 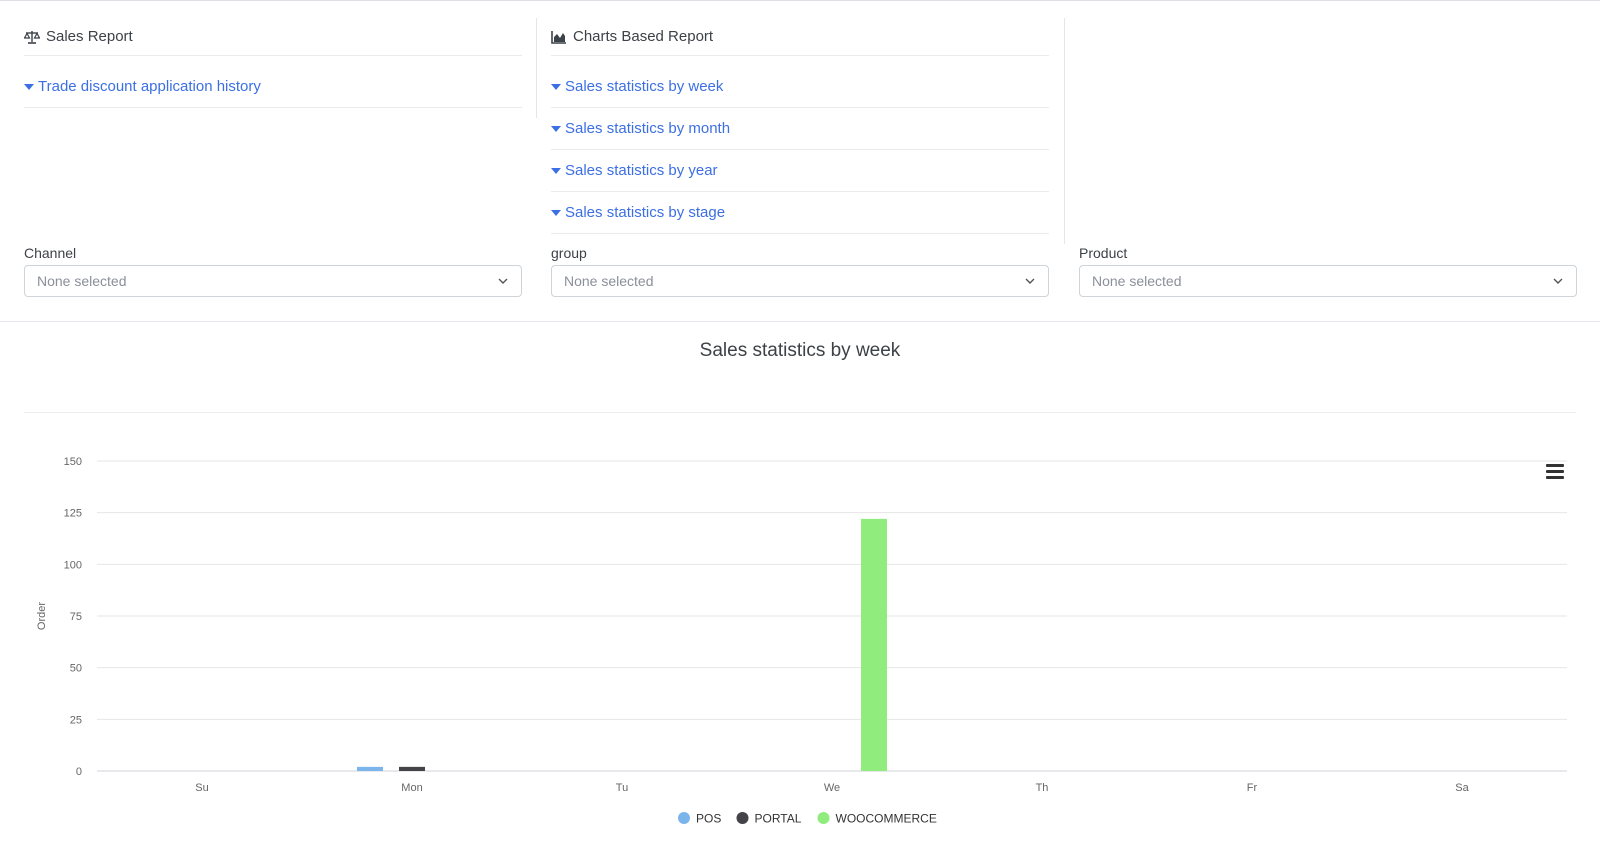 I want to click on sales-by-week-link: Sales statistics by week, so click(x=800, y=87).